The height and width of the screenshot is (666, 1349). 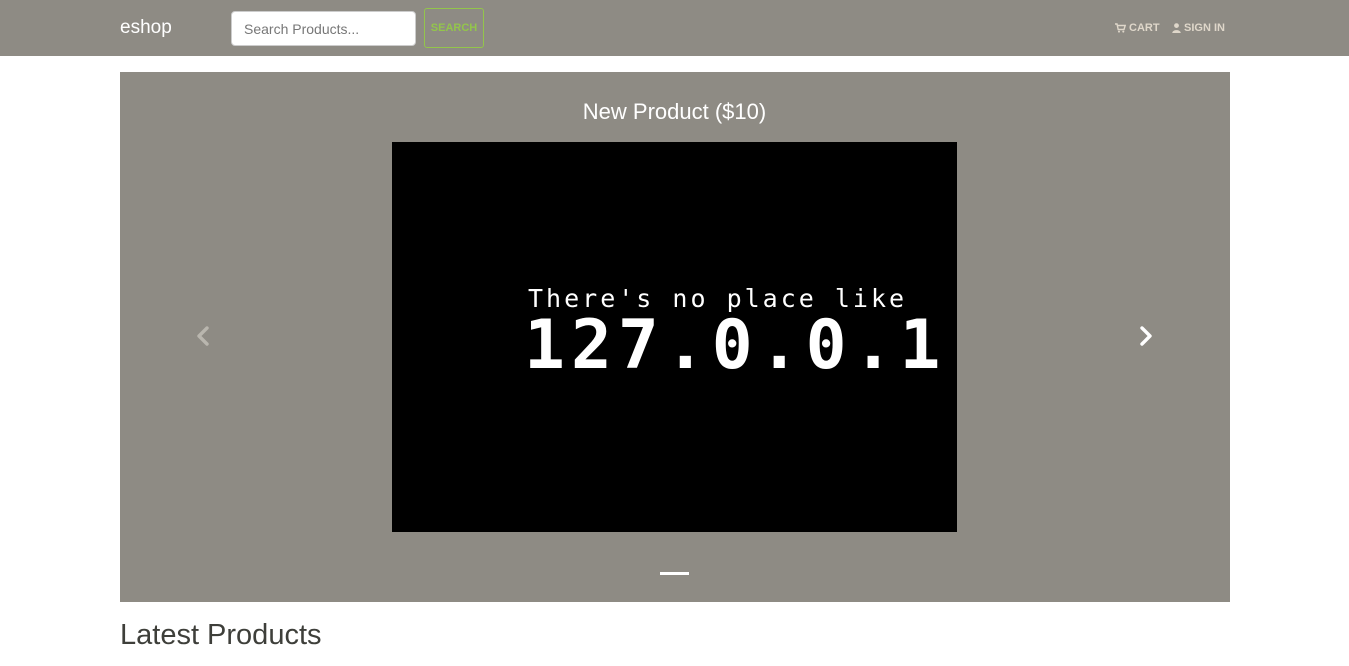 I want to click on top-navbar: eshop SEARCH CART SIGN IN, so click(x=674, y=28).